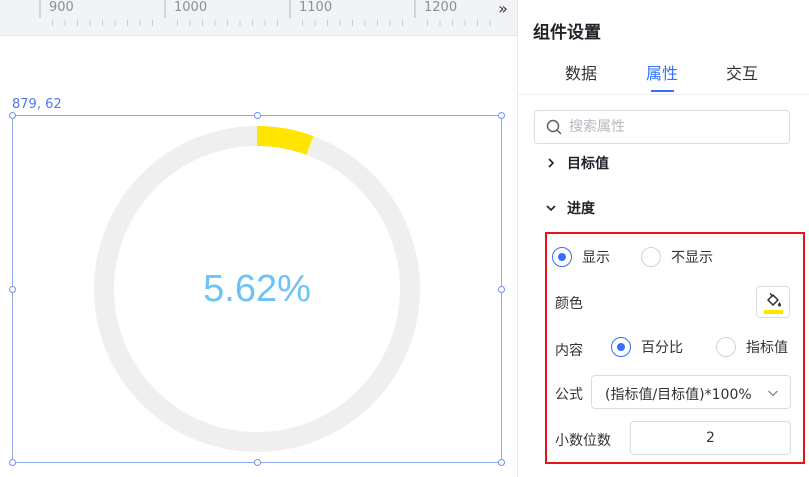 The height and width of the screenshot is (477, 809). Describe the element at coordinates (551, 163) in the screenshot. I see `chevron-right-icon` at that location.